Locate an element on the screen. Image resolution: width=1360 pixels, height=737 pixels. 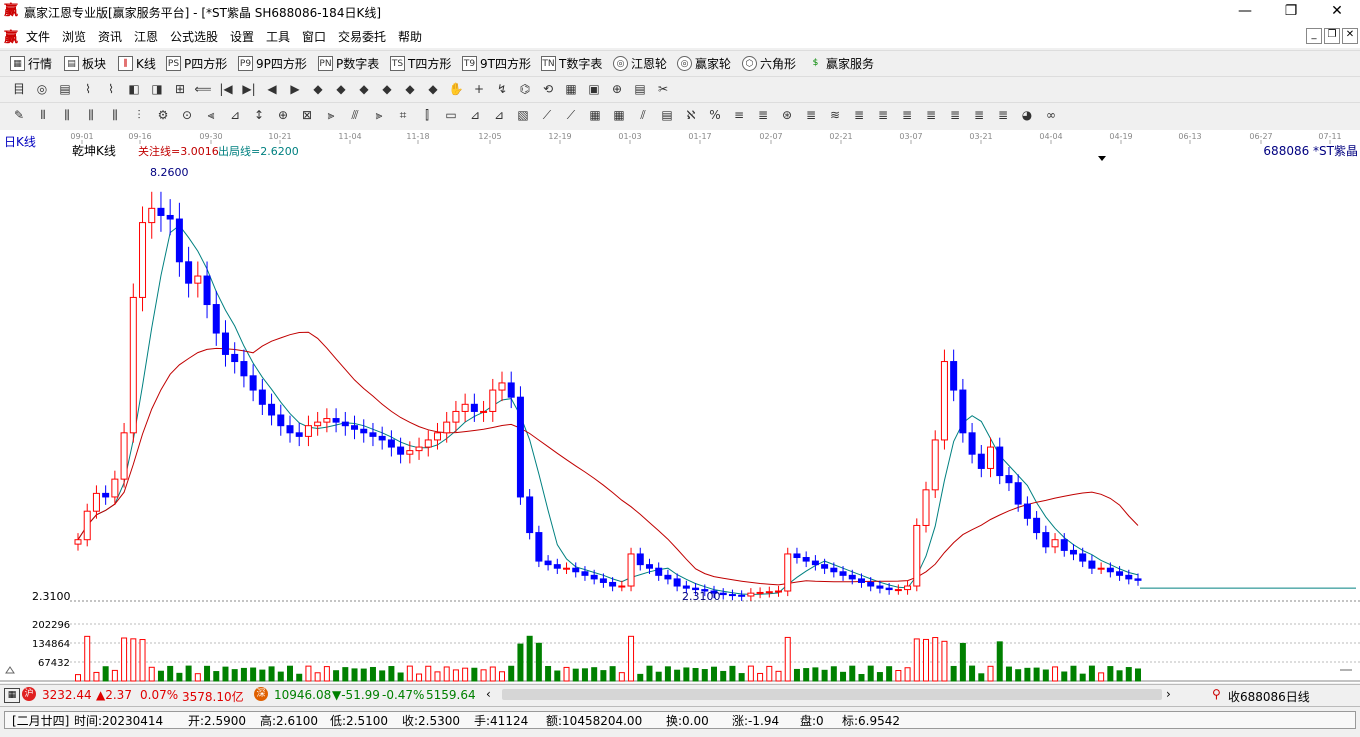
menu-info: 资讯 is located at coordinates (110, 36).